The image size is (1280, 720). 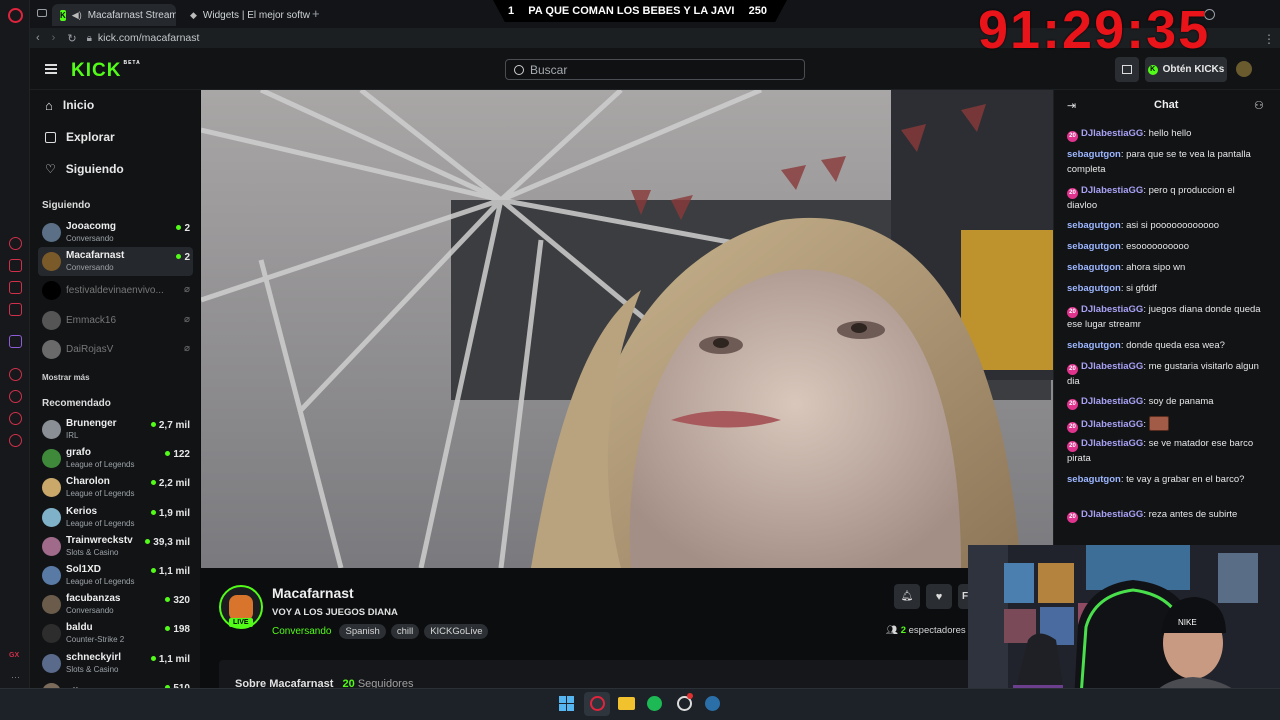 I want to click on search-input: Buscar, so click(x=548, y=70).